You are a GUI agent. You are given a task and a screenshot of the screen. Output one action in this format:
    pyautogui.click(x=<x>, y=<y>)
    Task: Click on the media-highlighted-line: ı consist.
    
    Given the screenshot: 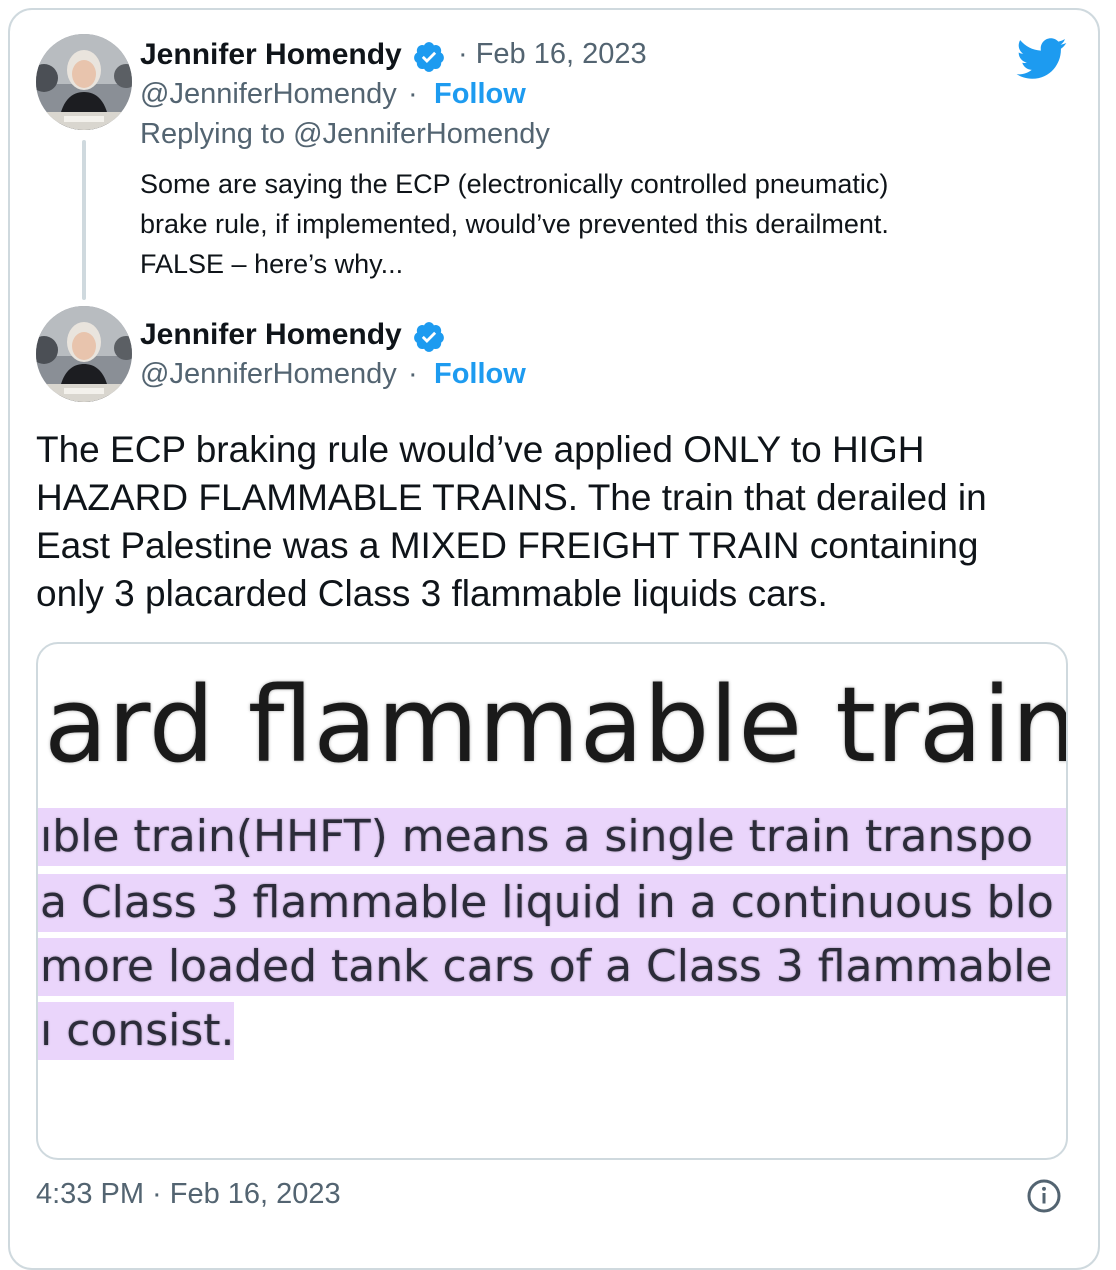 What is the action you would take?
    pyautogui.click(x=136, y=1031)
    